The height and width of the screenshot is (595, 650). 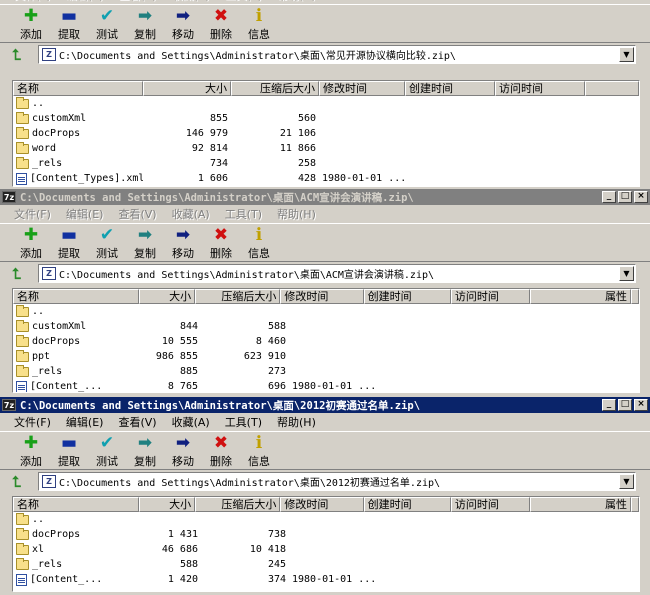 I want to click on list-item: _rels 588 245, so click(x=326, y=564).